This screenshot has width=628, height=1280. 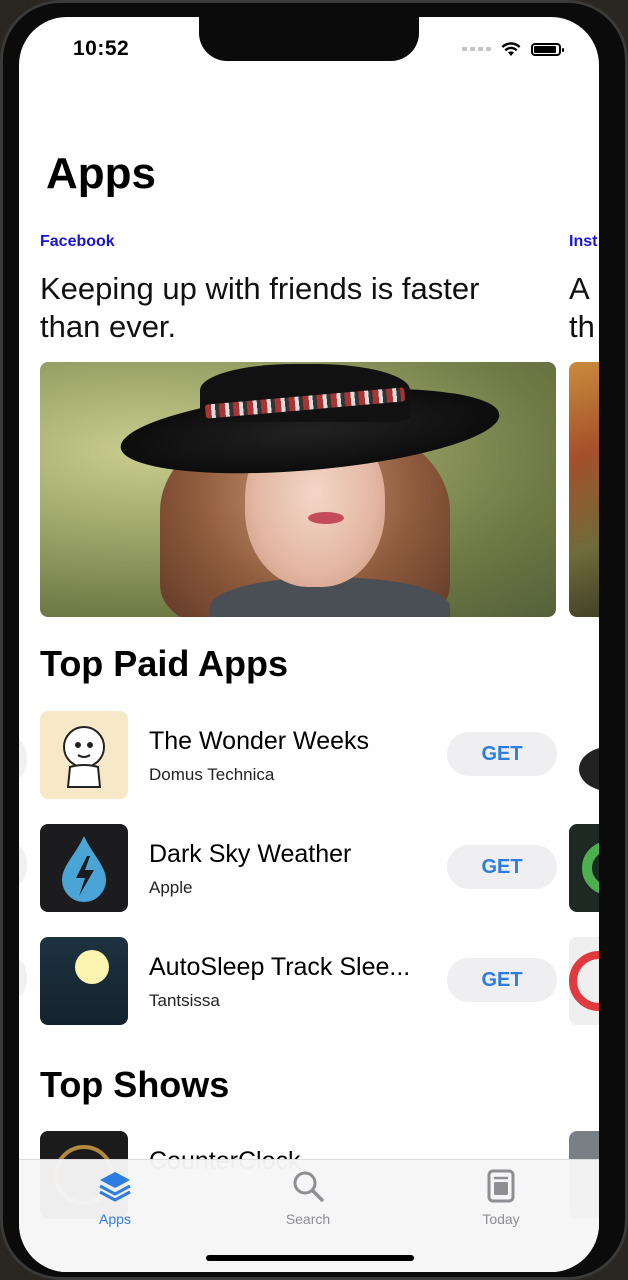 I want to click on tab-bar: Apps Search Today, so click(x=309, y=1215).